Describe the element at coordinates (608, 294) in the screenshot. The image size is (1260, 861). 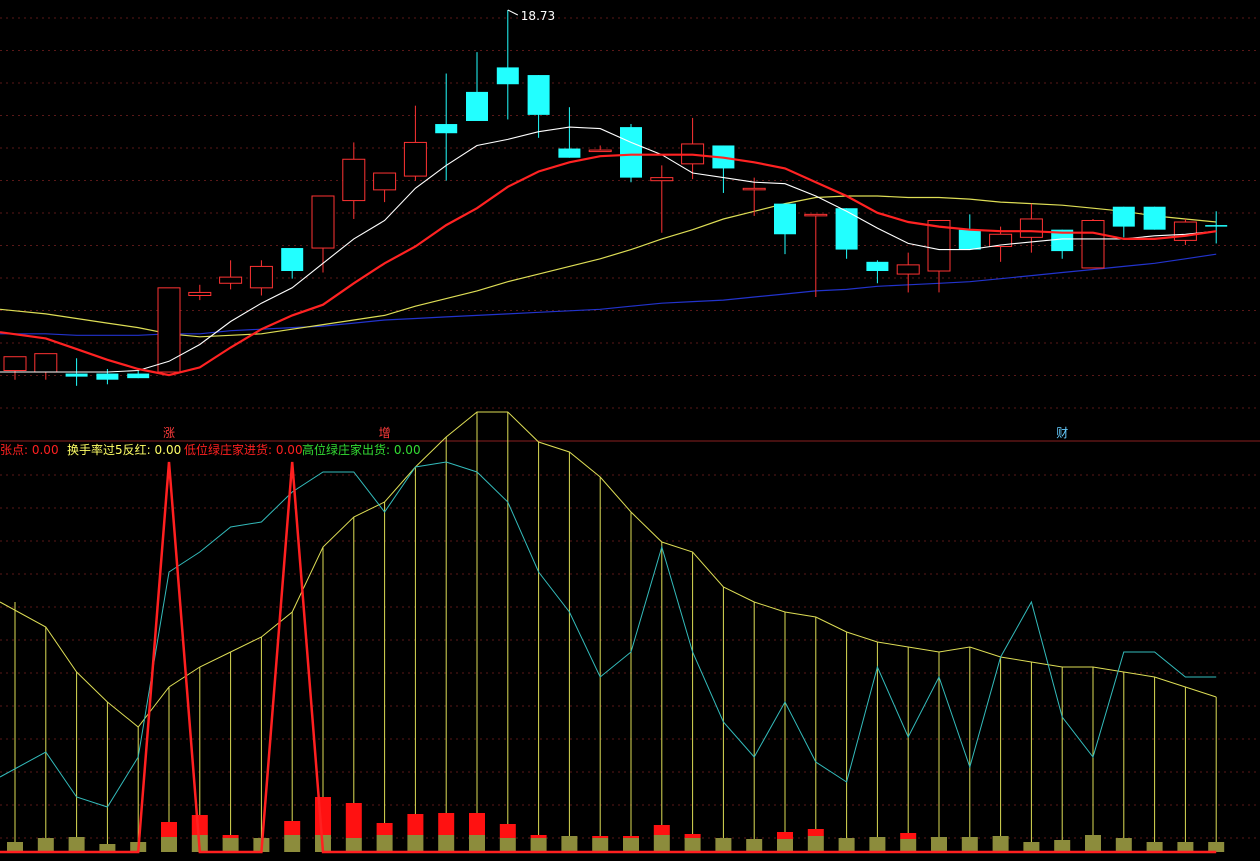
I see `ma-blue-line` at that location.